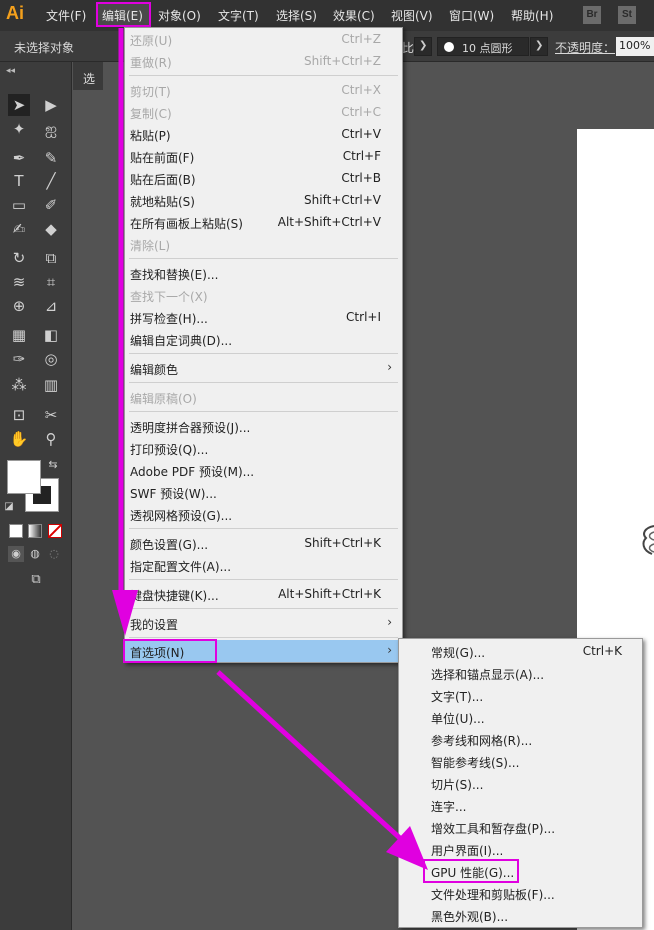  What do you see at coordinates (51, 181) in the screenshot?
I see `line-tool-icon: ╱` at bounding box center [51, 181].